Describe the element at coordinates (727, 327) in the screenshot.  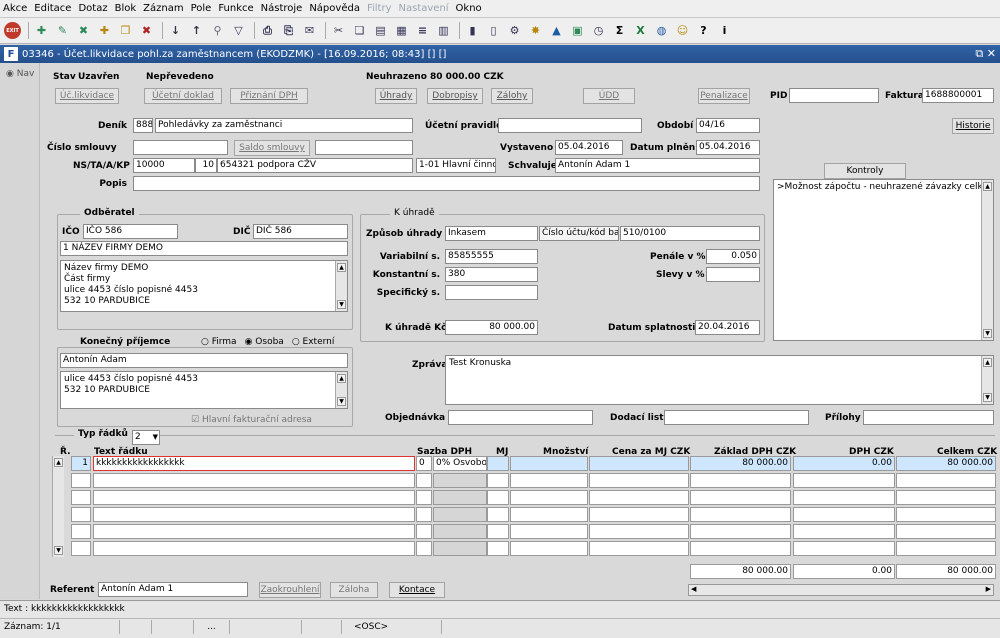
I see `datum-splatnosti-field: 20.04.2016` at that location.